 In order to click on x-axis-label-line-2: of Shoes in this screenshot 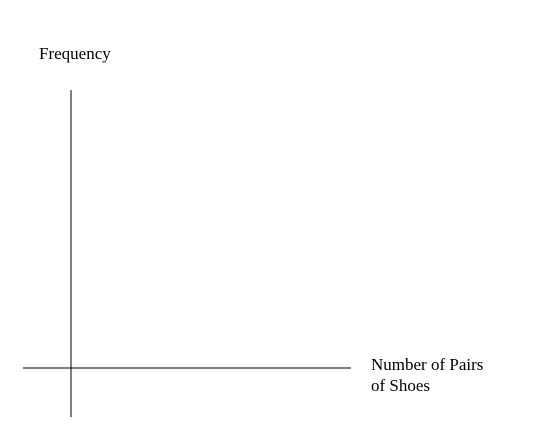, I will do `click(401, 385)`.